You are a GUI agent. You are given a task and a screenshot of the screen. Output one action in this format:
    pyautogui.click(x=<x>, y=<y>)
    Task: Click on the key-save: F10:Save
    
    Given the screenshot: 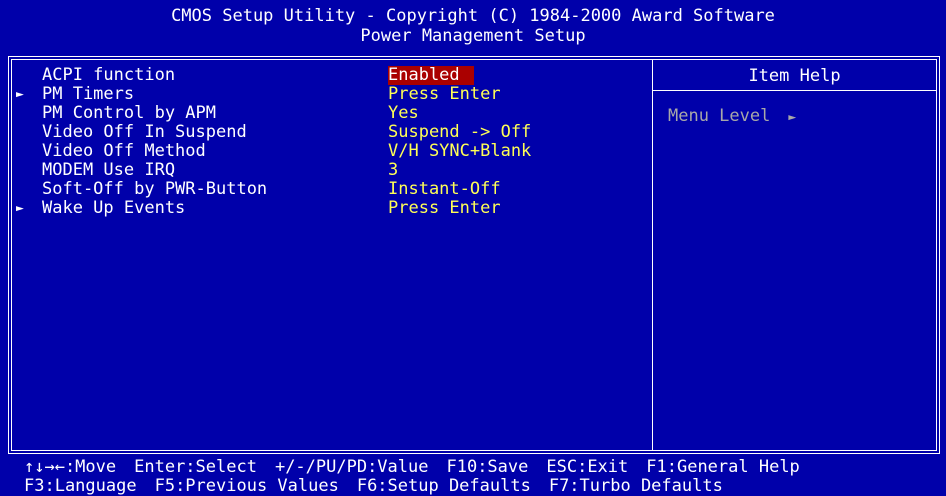 What is the action you would take?
    pyautogui.click(x=487, y=467)
    